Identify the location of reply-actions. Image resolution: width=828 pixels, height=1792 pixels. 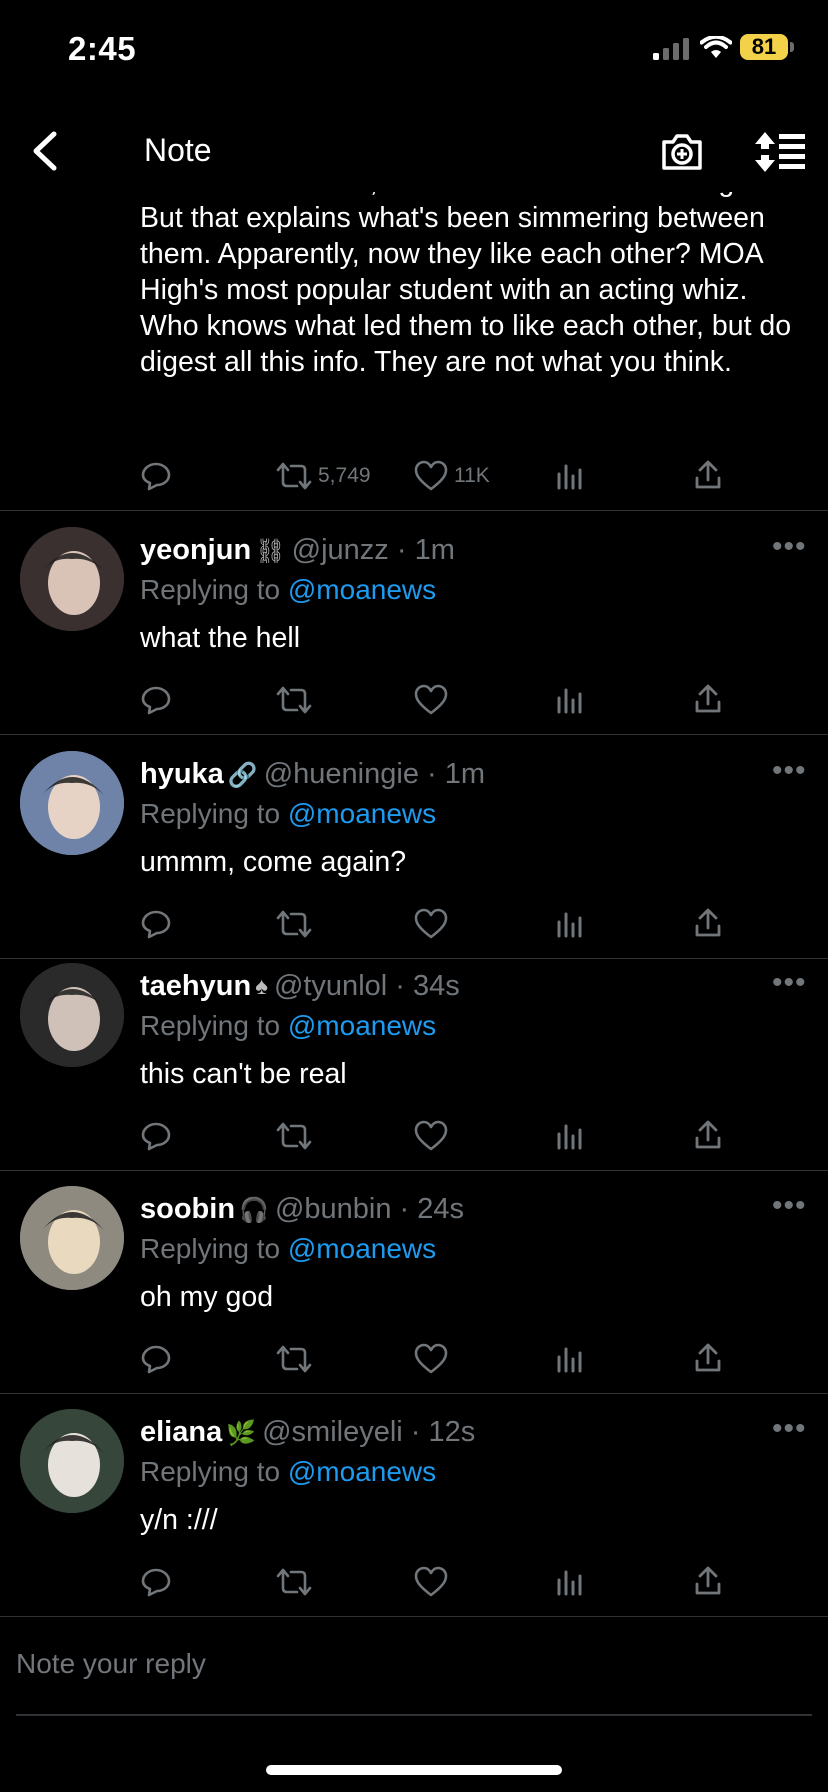
(431, 702).